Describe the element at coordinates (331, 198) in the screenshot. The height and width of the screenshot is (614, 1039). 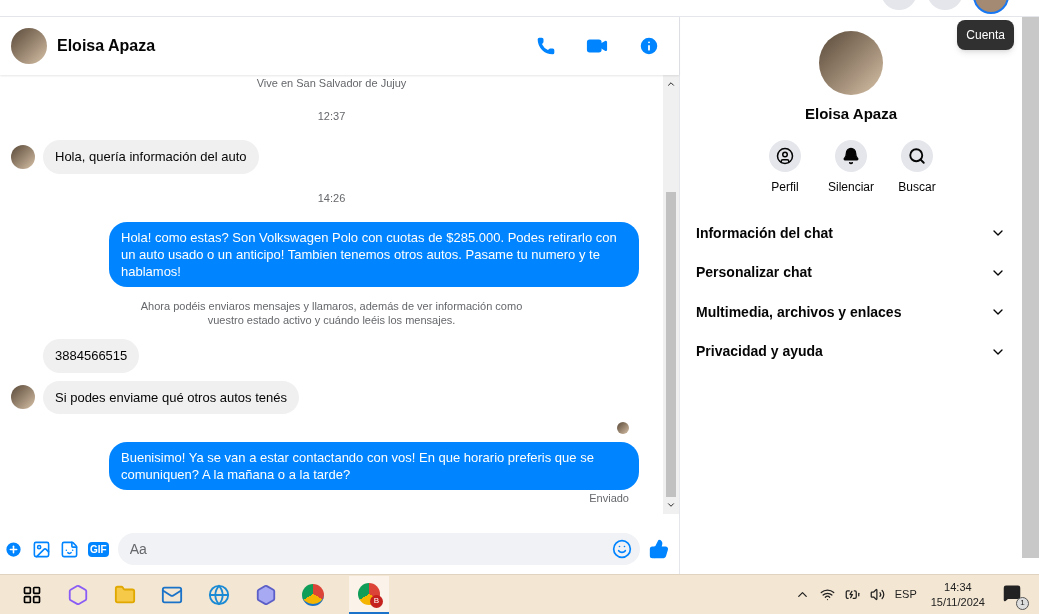
I see `timestamp: 14:26` at that location.